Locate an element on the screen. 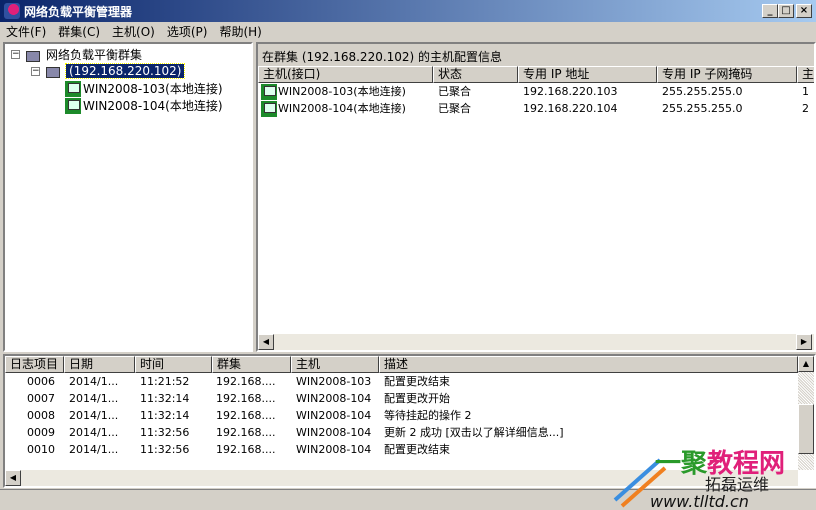  host-horizontal-scrollbar: ◀ ▶ is located at coordinates (536, 342).